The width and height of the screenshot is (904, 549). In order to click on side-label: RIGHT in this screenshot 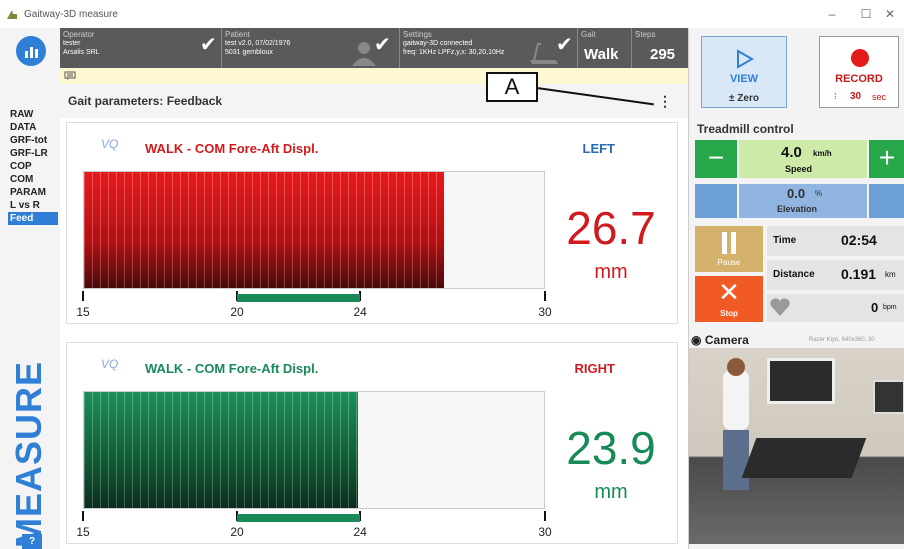, I will do `click(594, 368)`.